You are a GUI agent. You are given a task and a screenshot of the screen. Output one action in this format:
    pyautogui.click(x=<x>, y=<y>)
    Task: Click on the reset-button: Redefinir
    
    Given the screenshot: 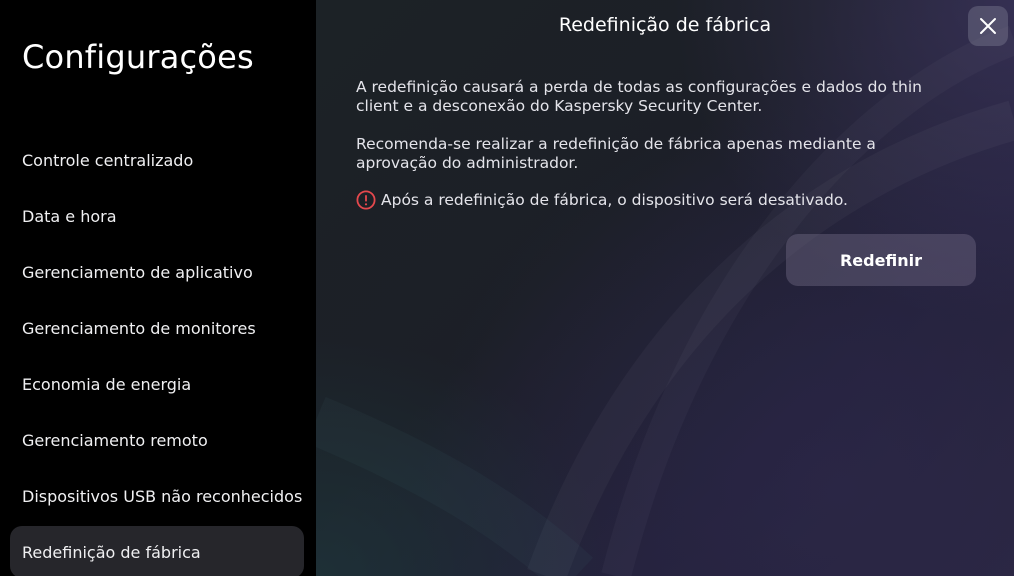 What is the action you would take?
    pyautogui.click(x=881, y=260)
    